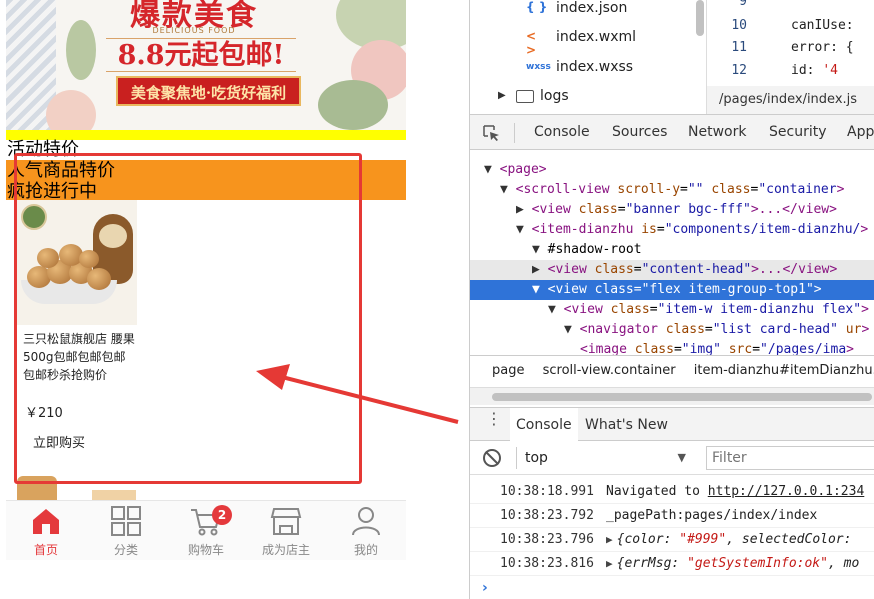 This screenshot has width=874, height=599. I want to click on tab-console: Console, so click(562, 133).